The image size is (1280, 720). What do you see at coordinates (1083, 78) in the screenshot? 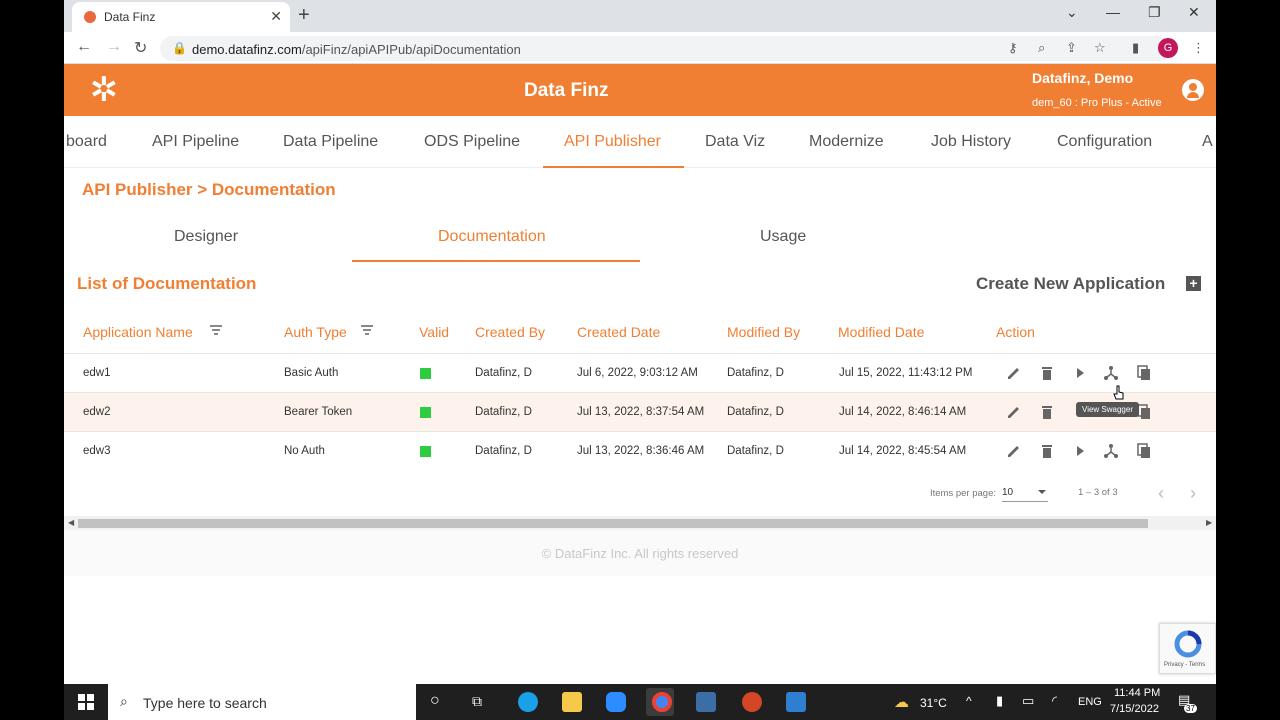
I see `user-name: Datafinz, Demo` at bounding box center [1083, 78].